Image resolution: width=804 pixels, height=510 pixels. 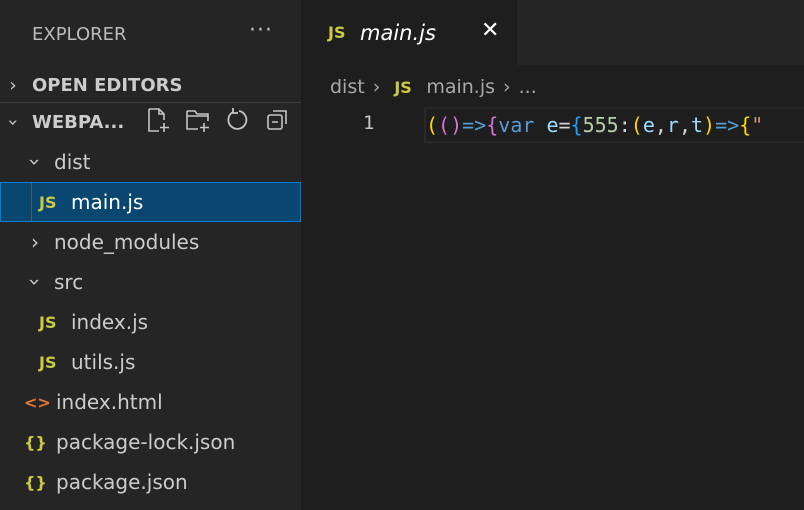 What do you see at coordinates (564, 125) in the screenshot?
I see `code-token: =` at bounding box center [564, 125].